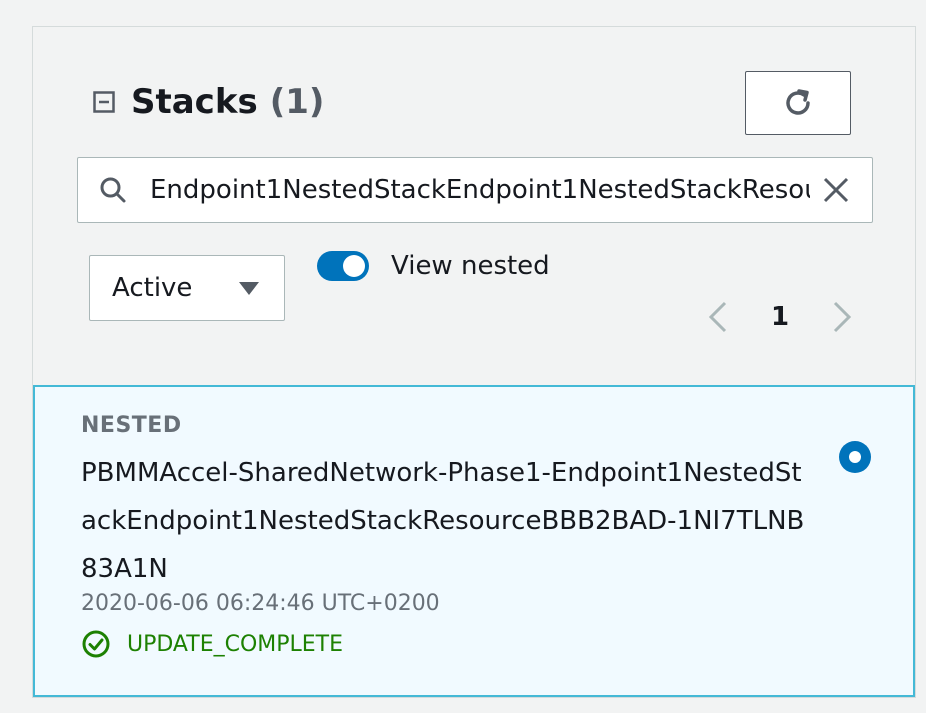 This screenshot has height=713, width=926. I want to click on status-badge: UPDATE_COMPLETE, so click(212, 644).